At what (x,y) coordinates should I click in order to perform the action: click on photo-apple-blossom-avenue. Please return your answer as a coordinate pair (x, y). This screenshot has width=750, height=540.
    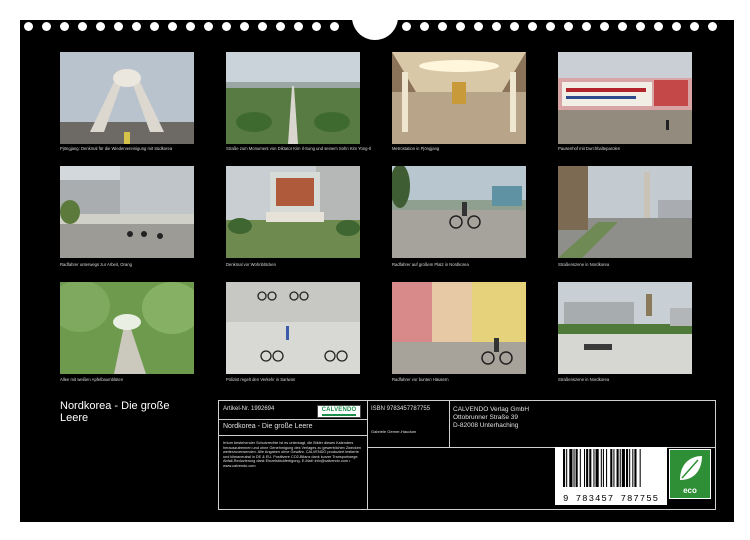
    Looking at the image, I should click on (127, 328).